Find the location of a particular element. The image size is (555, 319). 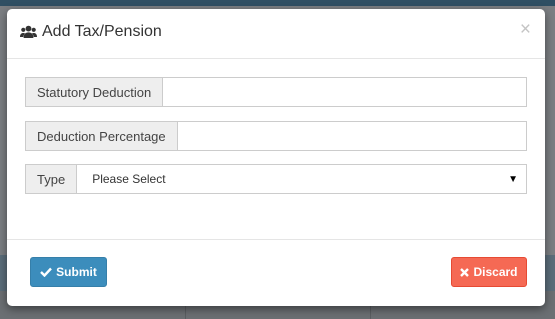

discard-button: Discard is located at coordinates (489, 272).